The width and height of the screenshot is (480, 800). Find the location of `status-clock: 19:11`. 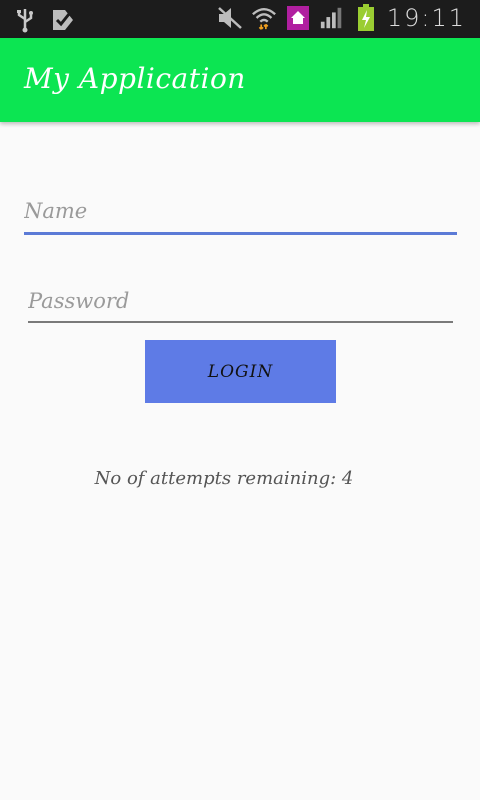

status-clock: 19:11 is located at coordinates (426, 18).